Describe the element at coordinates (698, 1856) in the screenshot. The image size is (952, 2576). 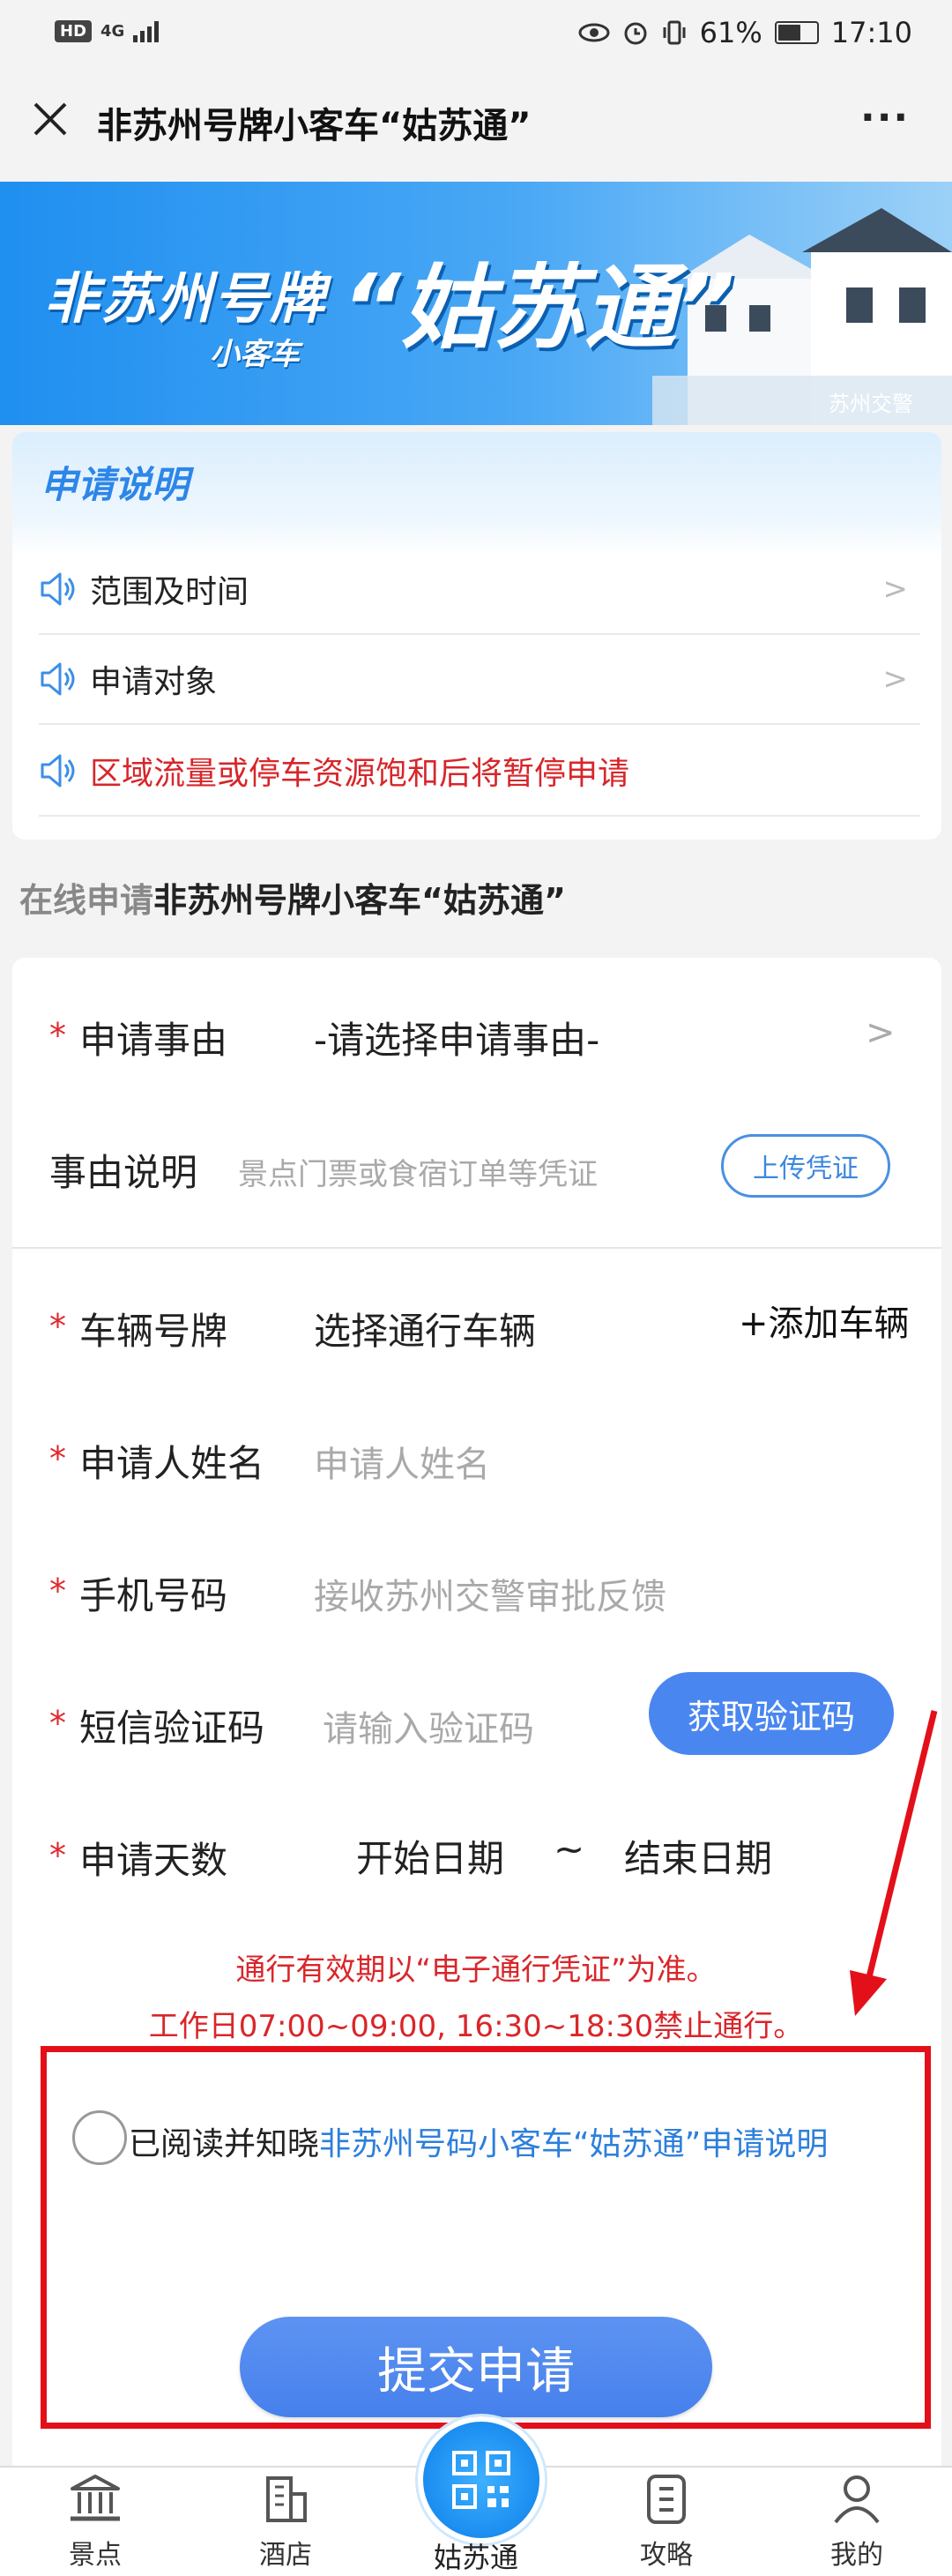
I see `end-date-picker: 结束日期` at that location.